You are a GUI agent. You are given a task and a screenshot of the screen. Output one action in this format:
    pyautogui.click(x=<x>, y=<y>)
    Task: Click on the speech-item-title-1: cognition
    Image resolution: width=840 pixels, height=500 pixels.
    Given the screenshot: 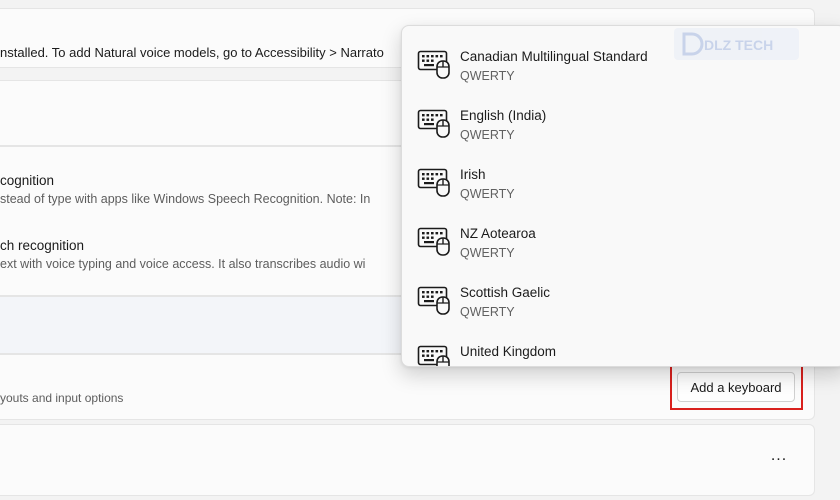 What is the action you would take?
    pyautogui.click(x=27, y=180)
    